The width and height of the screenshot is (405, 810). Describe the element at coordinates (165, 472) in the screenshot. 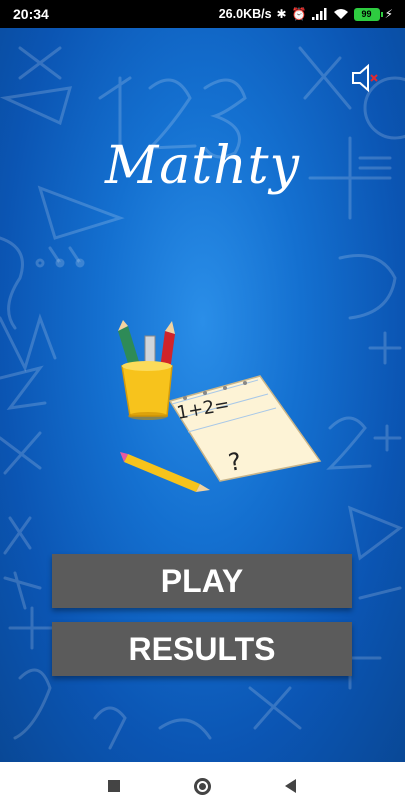

I see `pencil` at that location.